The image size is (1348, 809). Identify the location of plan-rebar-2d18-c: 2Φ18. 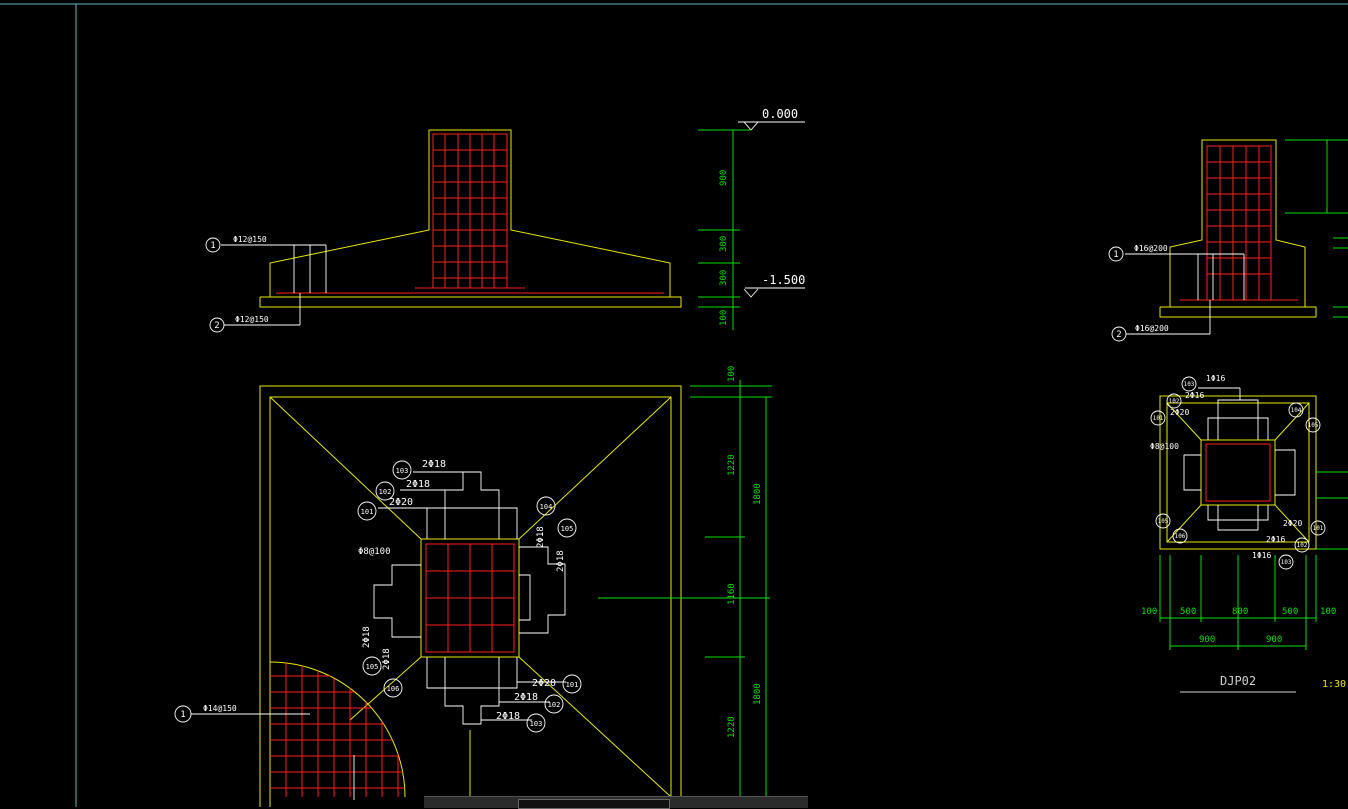
(541, 537).